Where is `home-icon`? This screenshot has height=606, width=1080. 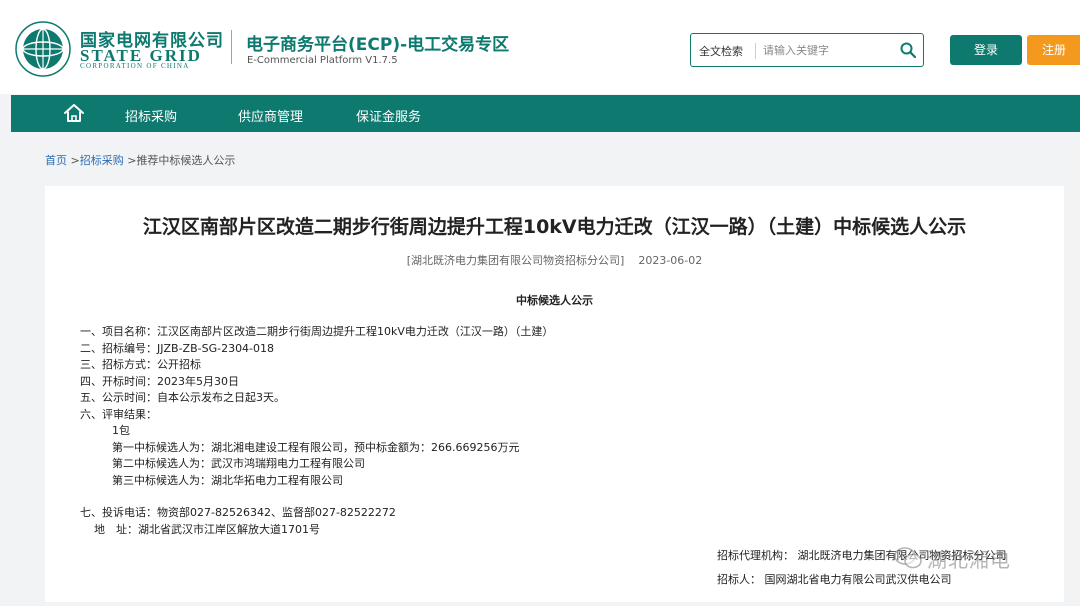 home-icon is located at coordinates (74, 113).